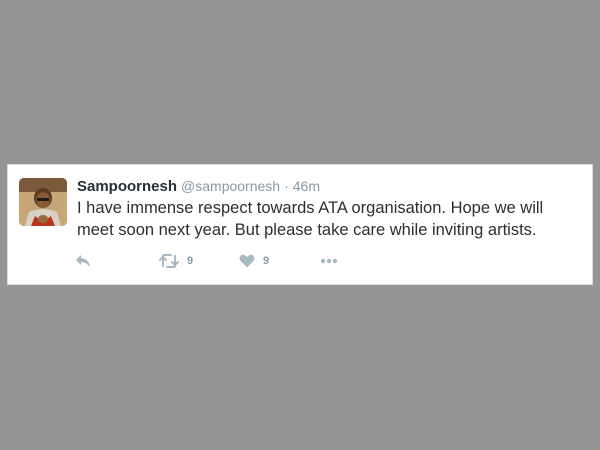 The image size is (600, 450). I want to click on more-options-icon, so click(329, 261).